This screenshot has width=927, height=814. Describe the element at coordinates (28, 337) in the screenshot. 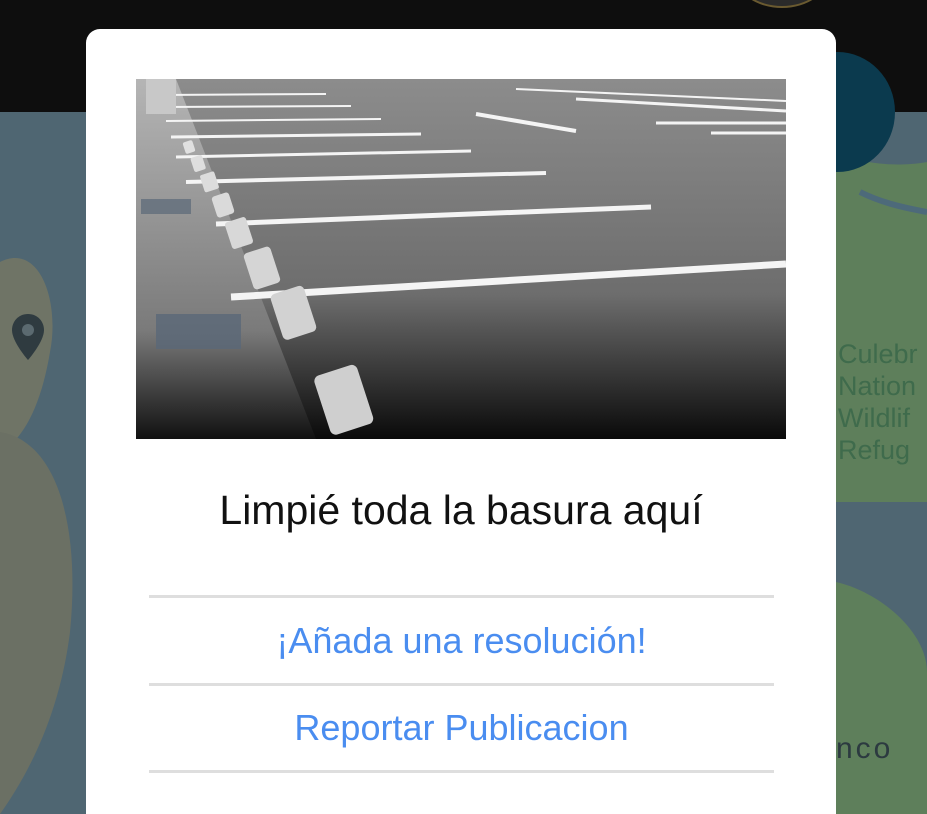

I see `map-pin-icon` at that location.